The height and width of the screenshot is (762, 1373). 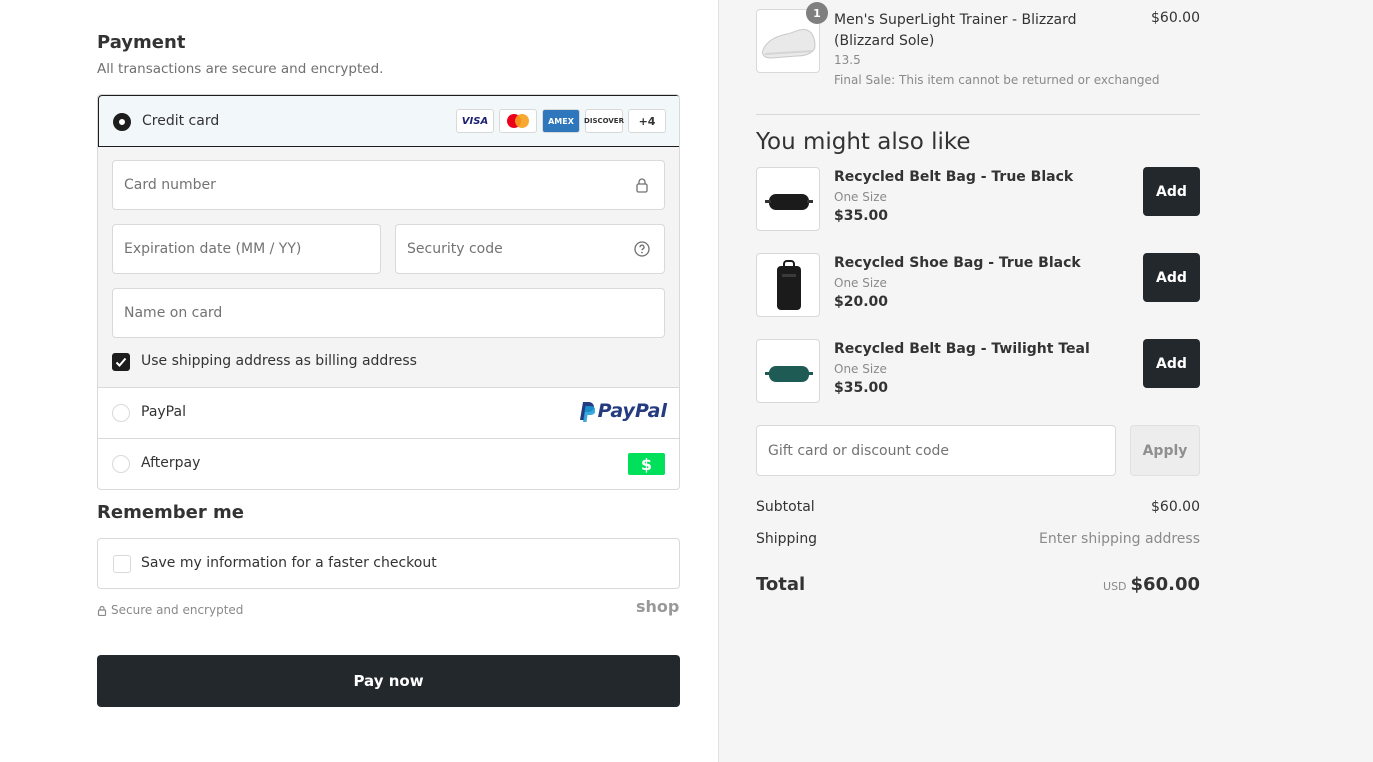 What do you see at coordinates (388, 185) in the screenshot?
I see `card-number-field: Card number` at bounding box center [388, 185].